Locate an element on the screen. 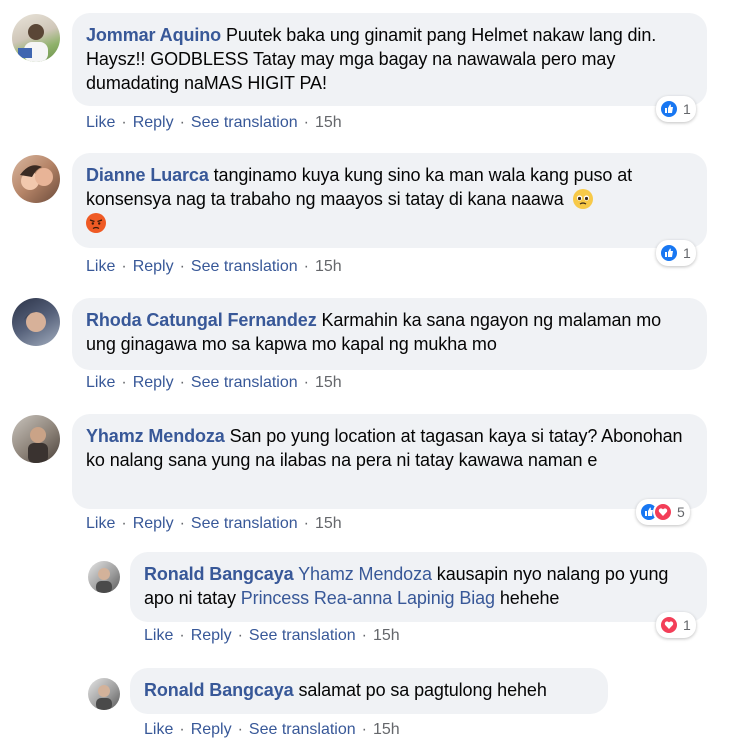  comment-author: Jommar Aquino is located at coordinates (153, 35).